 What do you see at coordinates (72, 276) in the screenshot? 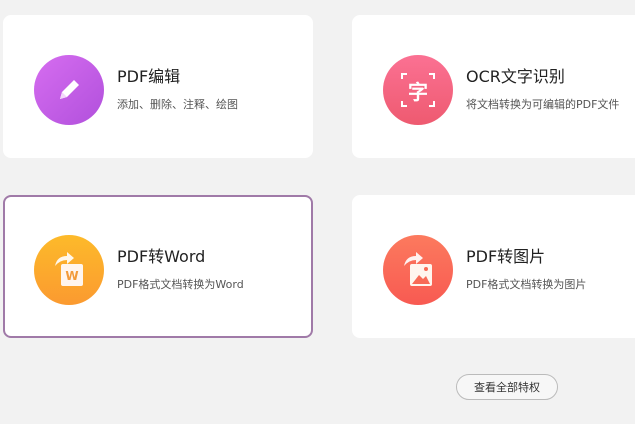
I see `word-letter: W` at bounding box center [72, 276].